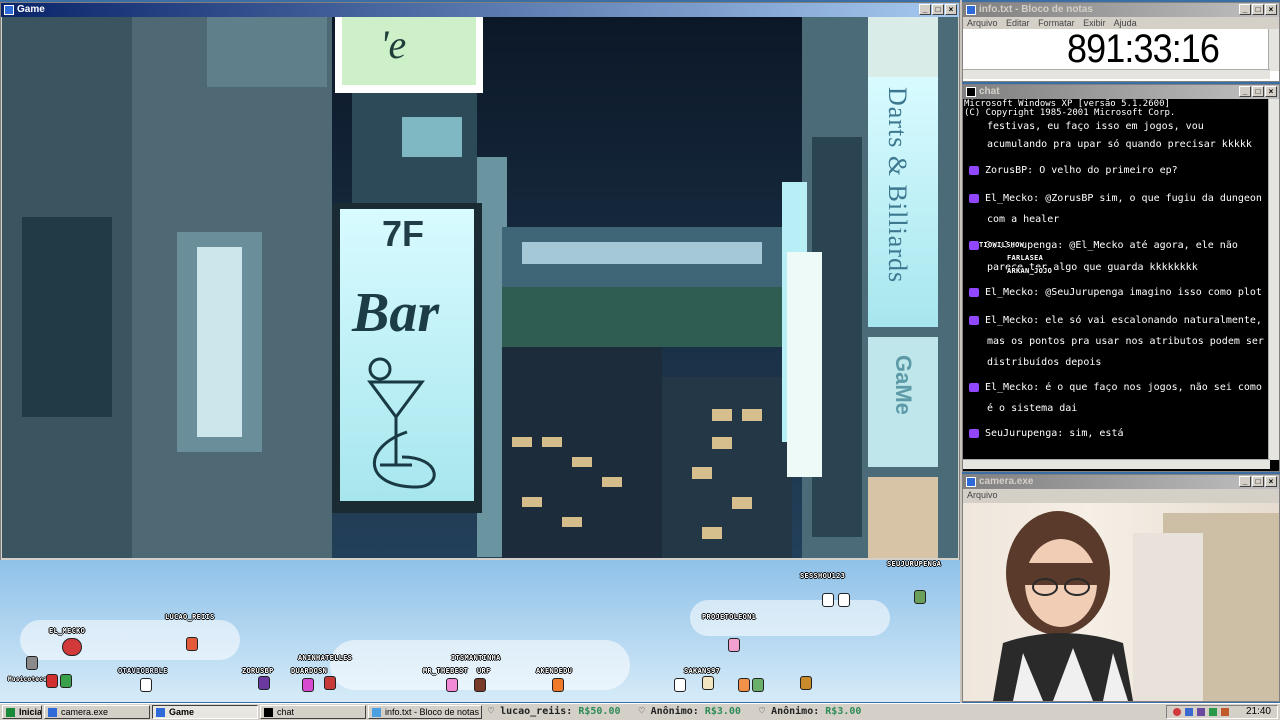 The width and height of the screenshot is (1280, 720). What do you see at coordinates (205, 712) in the screenshot?
I see `taskbar-button-game: Game` at bounding box center [205, 712].